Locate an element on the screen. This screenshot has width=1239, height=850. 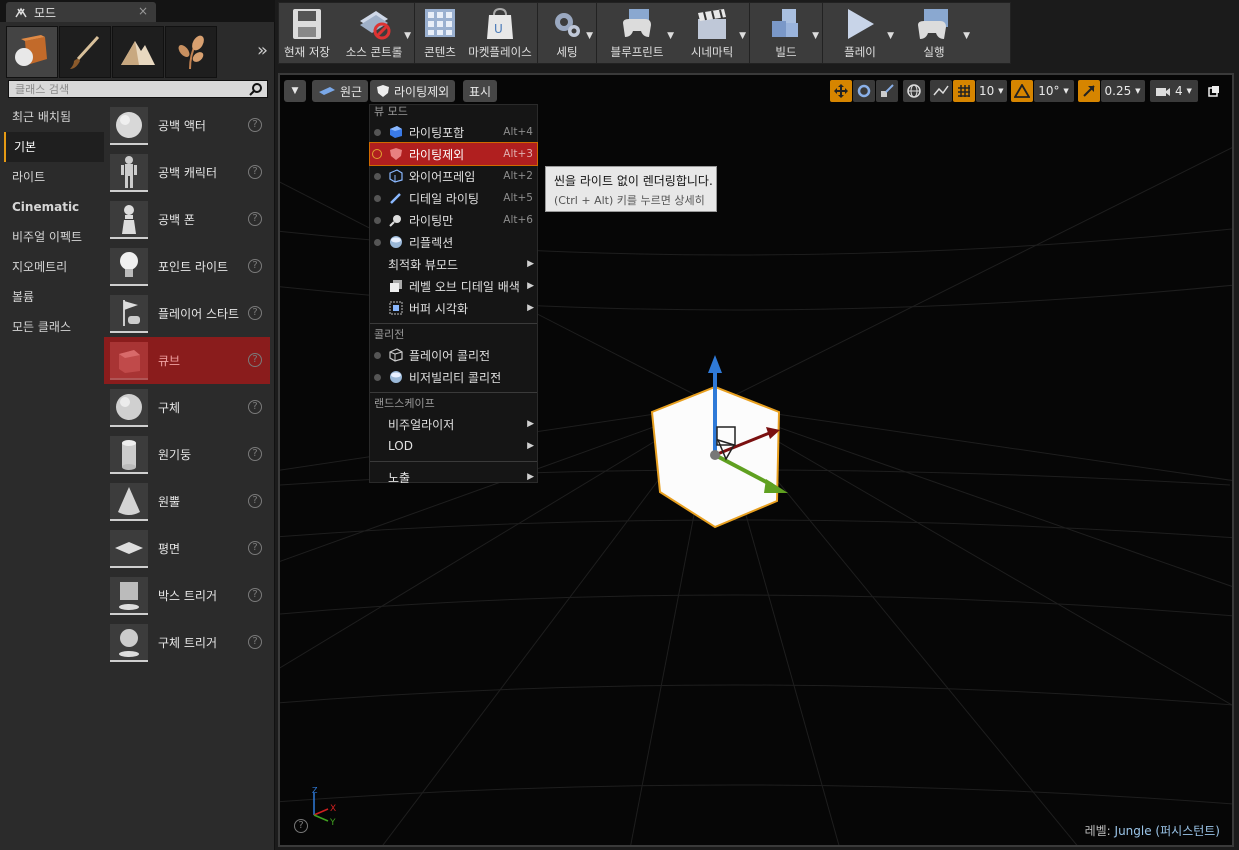
asset-item-empty-actor: 공백 액터 ? is located at coordinates (187, 125).